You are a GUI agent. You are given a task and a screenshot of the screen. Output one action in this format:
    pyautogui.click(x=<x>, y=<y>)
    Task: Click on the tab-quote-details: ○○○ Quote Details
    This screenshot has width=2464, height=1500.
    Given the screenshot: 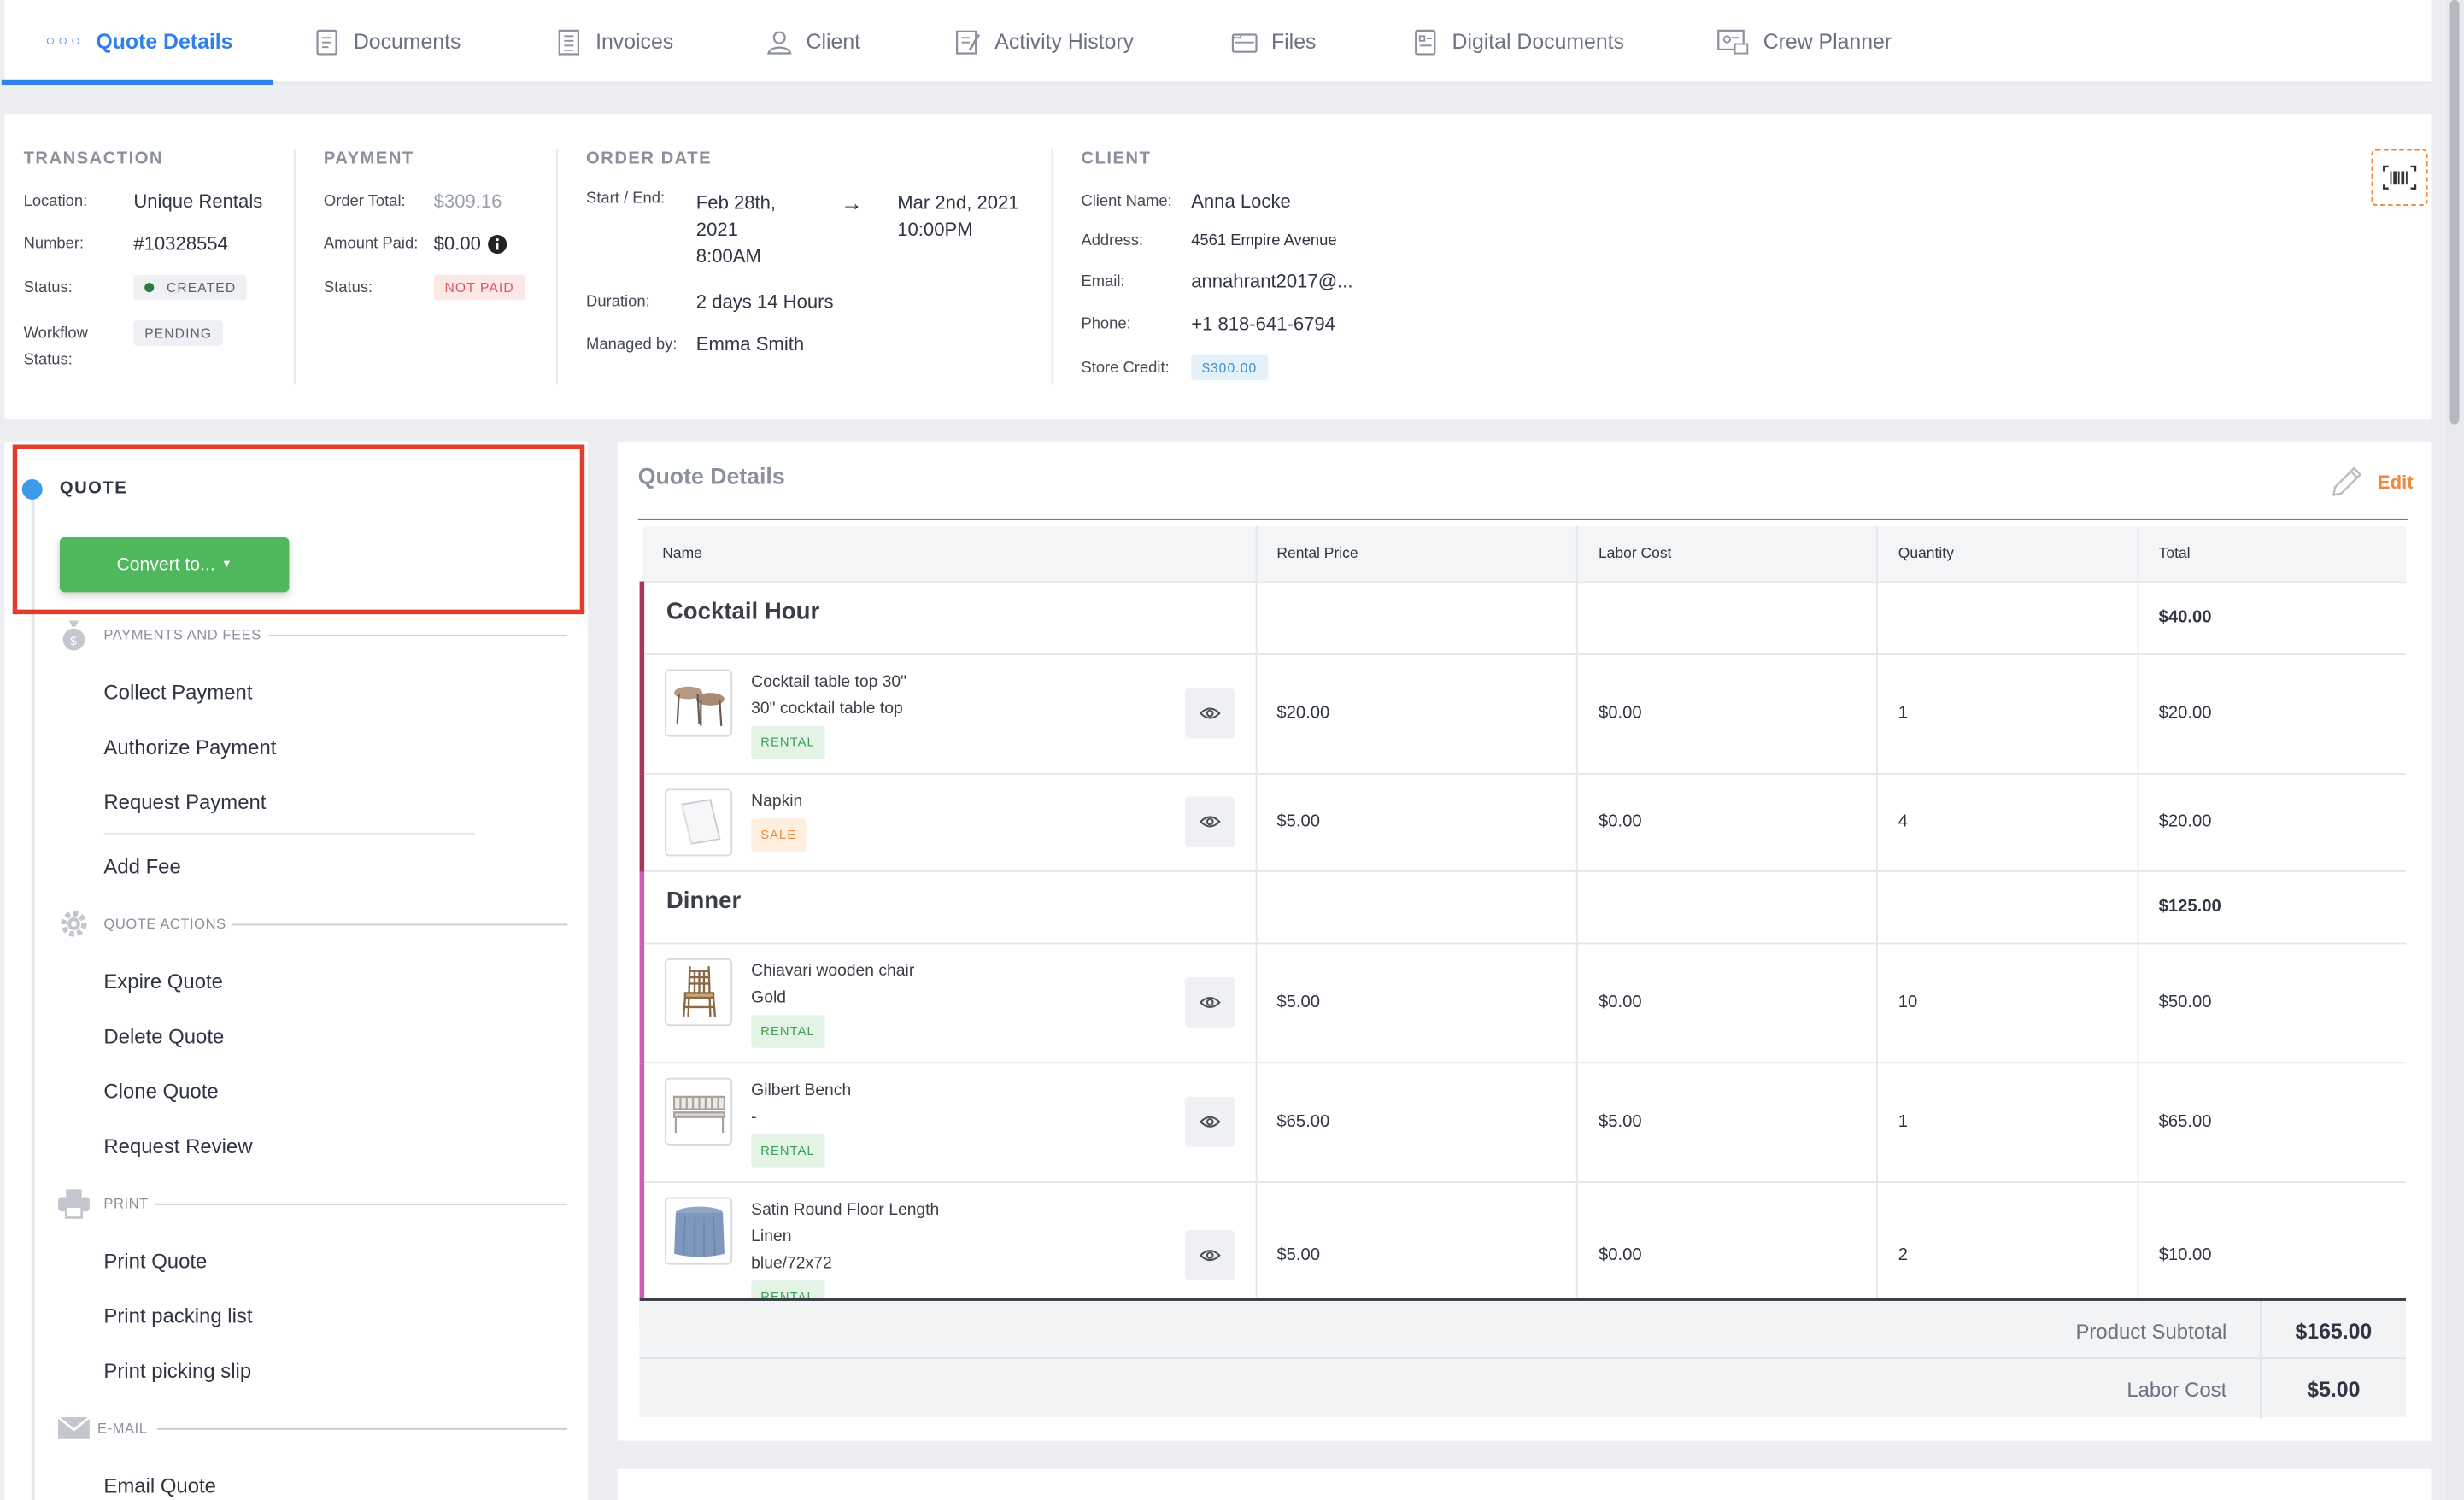 What is the action you would take?
    pyautogui.click(x=137, y=43)
    